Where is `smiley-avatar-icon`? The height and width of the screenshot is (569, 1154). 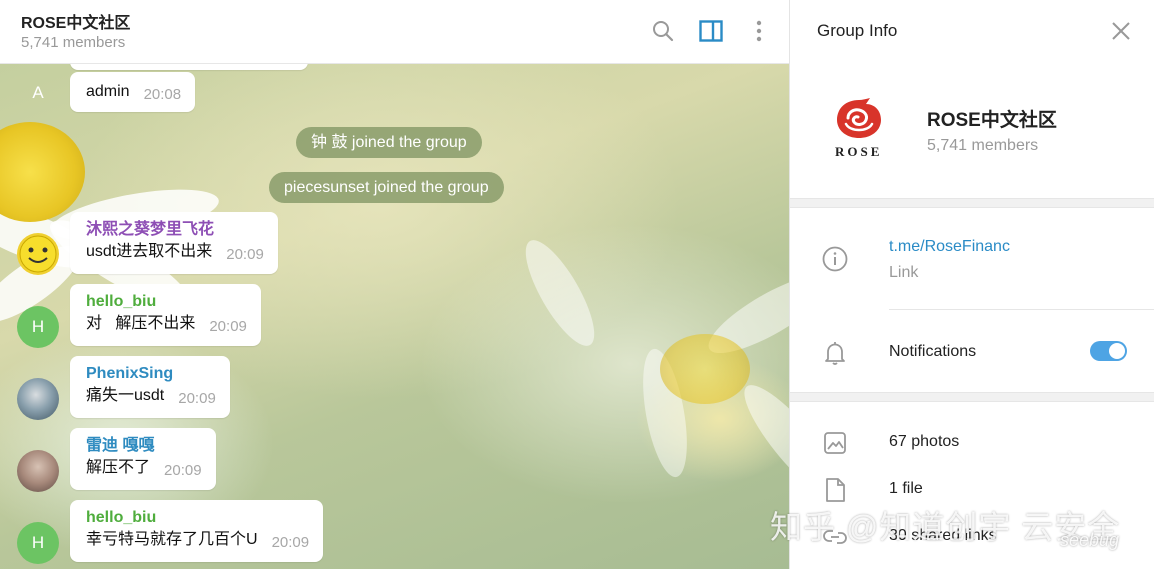
smiley-avatar-icon is located at coordinates (38, 254).